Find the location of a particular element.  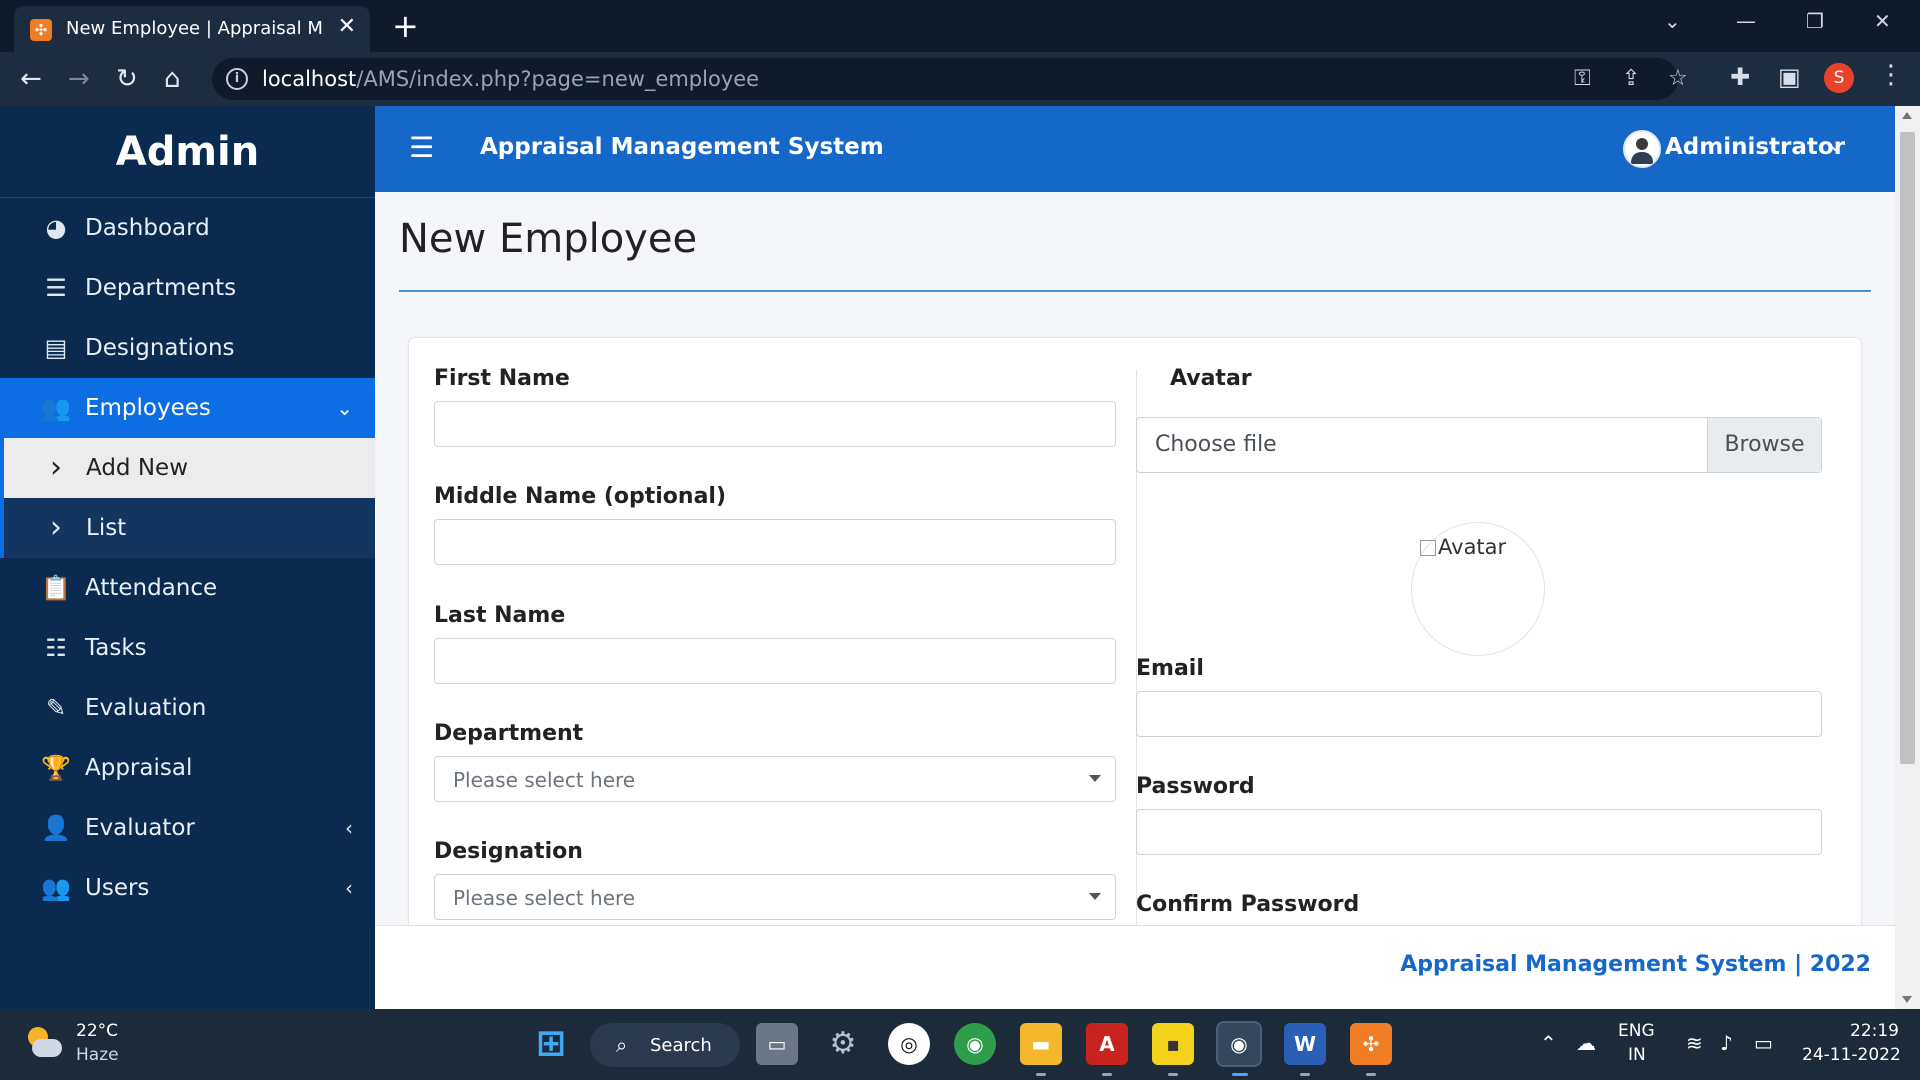

sidebar-item-attendance: 📋 Attendance is located at coordinates (187, 588).